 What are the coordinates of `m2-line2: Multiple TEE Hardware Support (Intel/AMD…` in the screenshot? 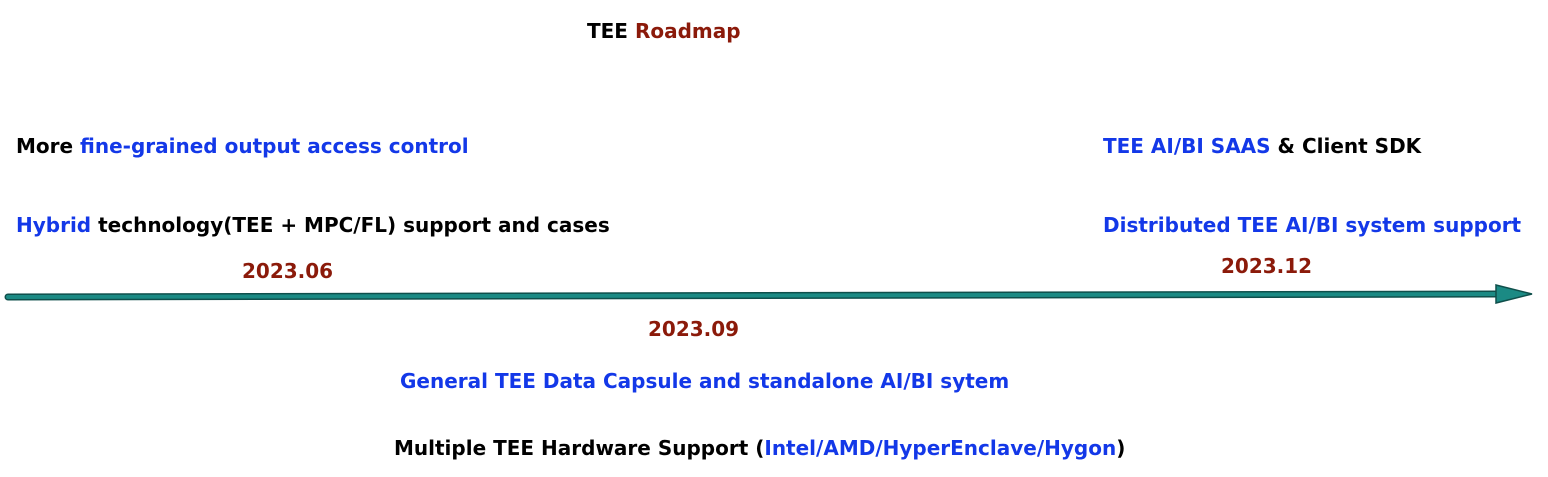 It's located at (759, 448).